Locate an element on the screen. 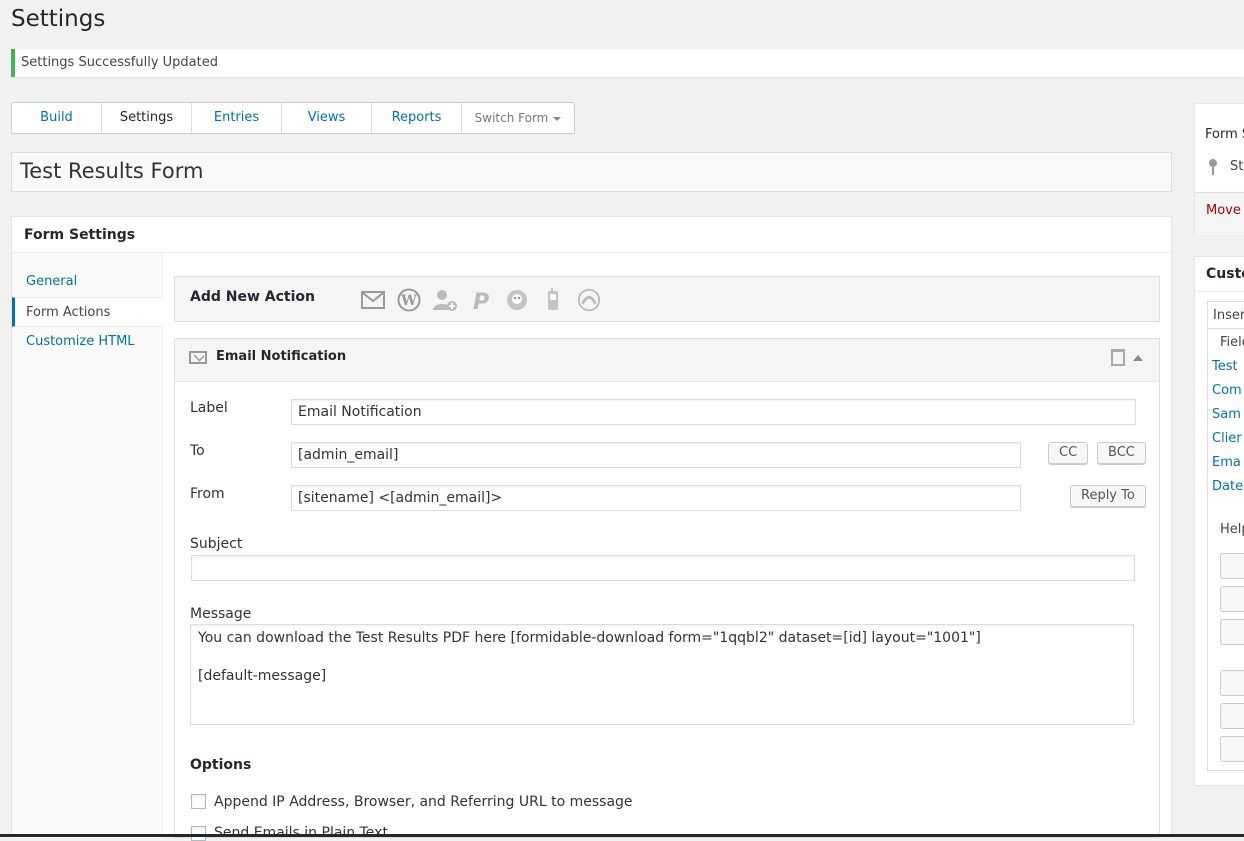  panel-header: Form Settings is located at coordinates (591, 235).